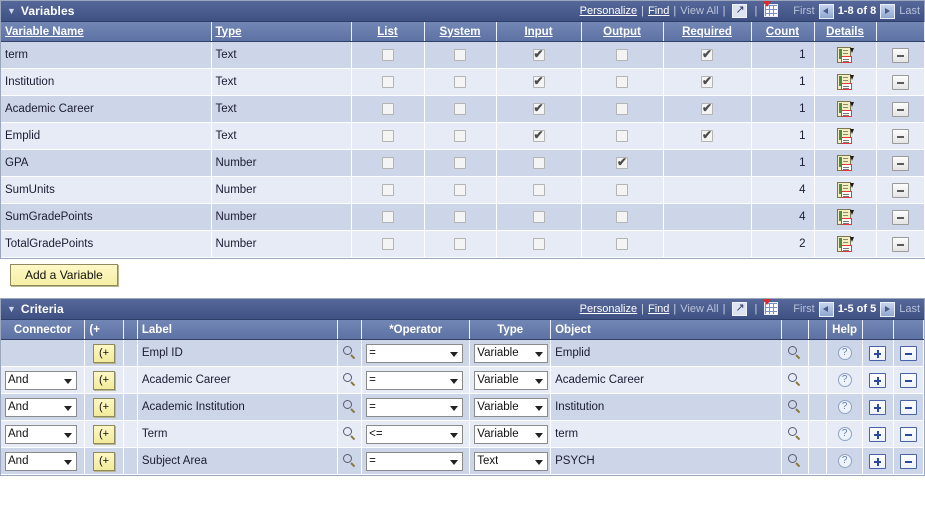  I want to click on last-label: Last, so click(909, 309).